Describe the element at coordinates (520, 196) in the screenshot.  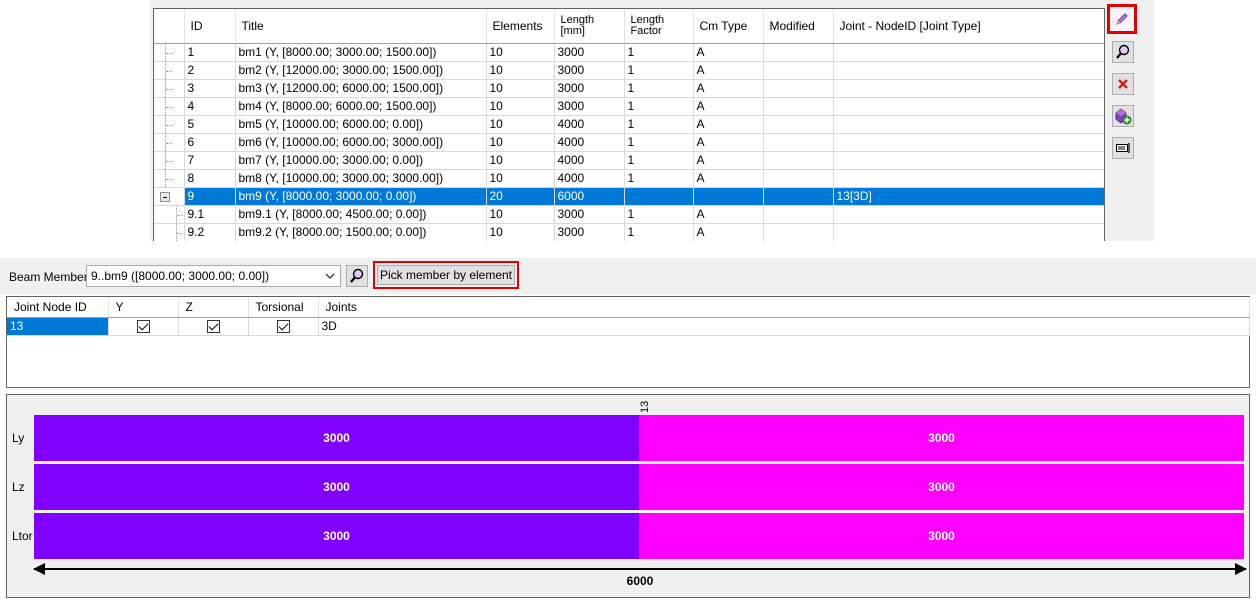
I see `elements-cell: 20` at that location.